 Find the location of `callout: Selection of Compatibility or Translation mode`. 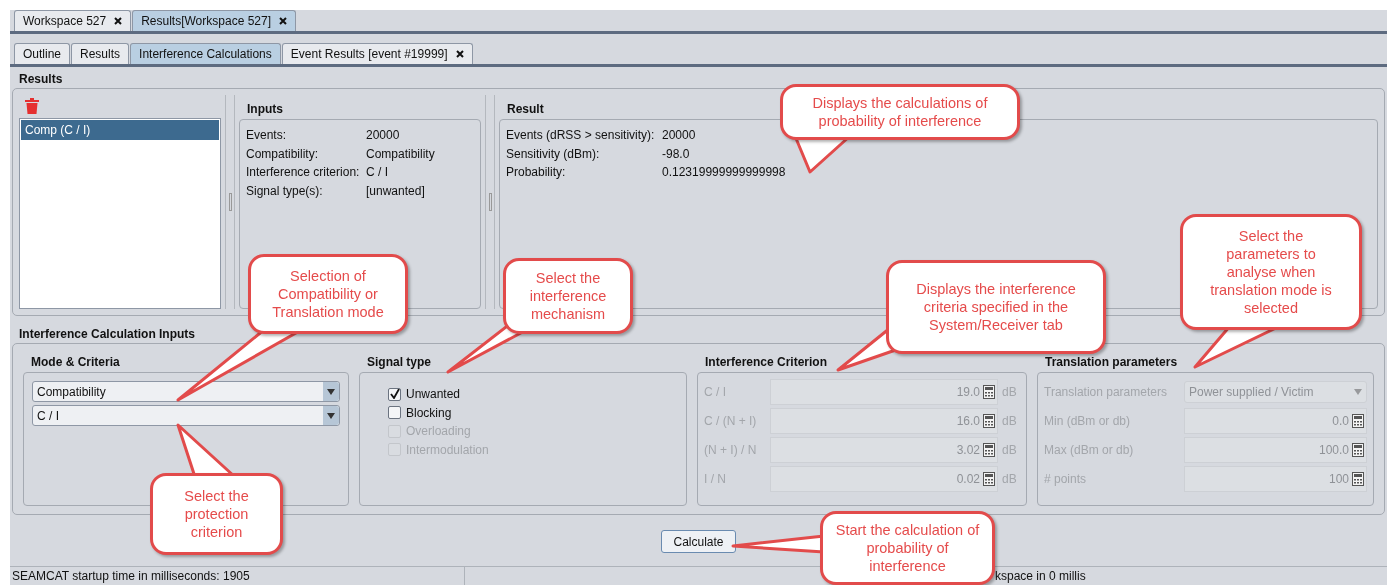

callout: Selection of Compatibility or Translation mode is located at coordinates (328, 294).